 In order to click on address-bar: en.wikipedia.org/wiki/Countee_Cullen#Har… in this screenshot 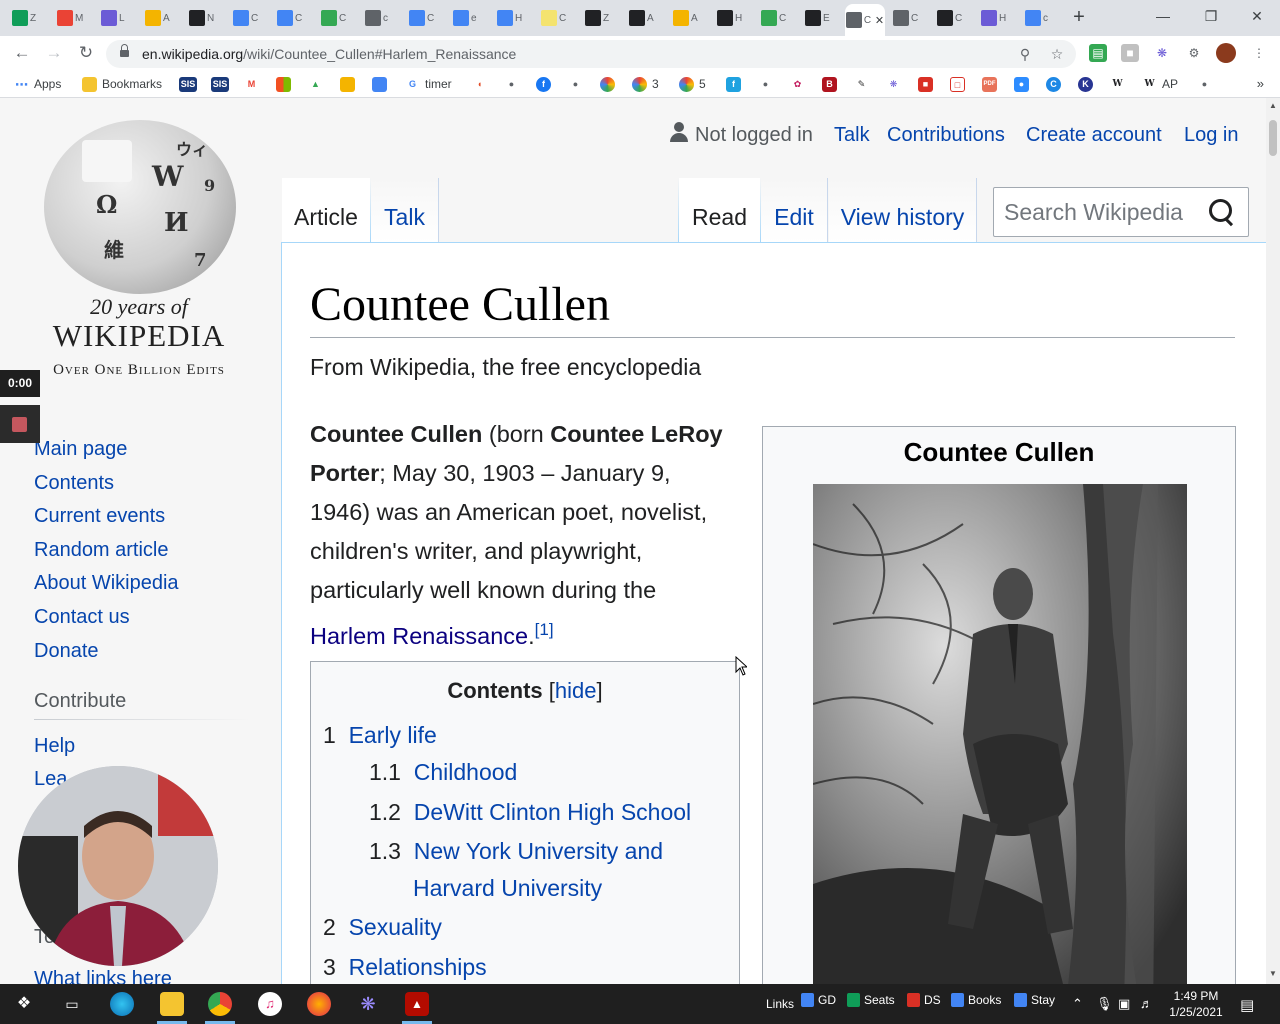, I will do `click(591, 54)`.